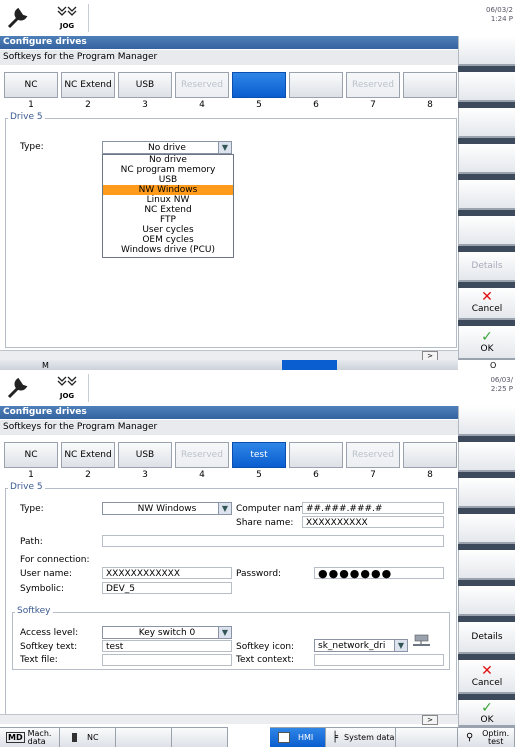  I want to click on type-dropdown: NW Windows ▼, so click(167, 508).